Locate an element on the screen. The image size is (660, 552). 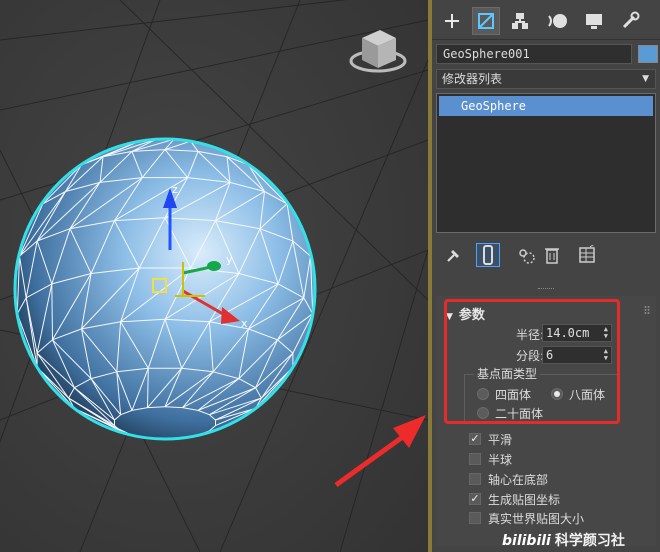
modifier-list-dropdown: 修改器列表 ▼ is located at coordinates (546, 79).